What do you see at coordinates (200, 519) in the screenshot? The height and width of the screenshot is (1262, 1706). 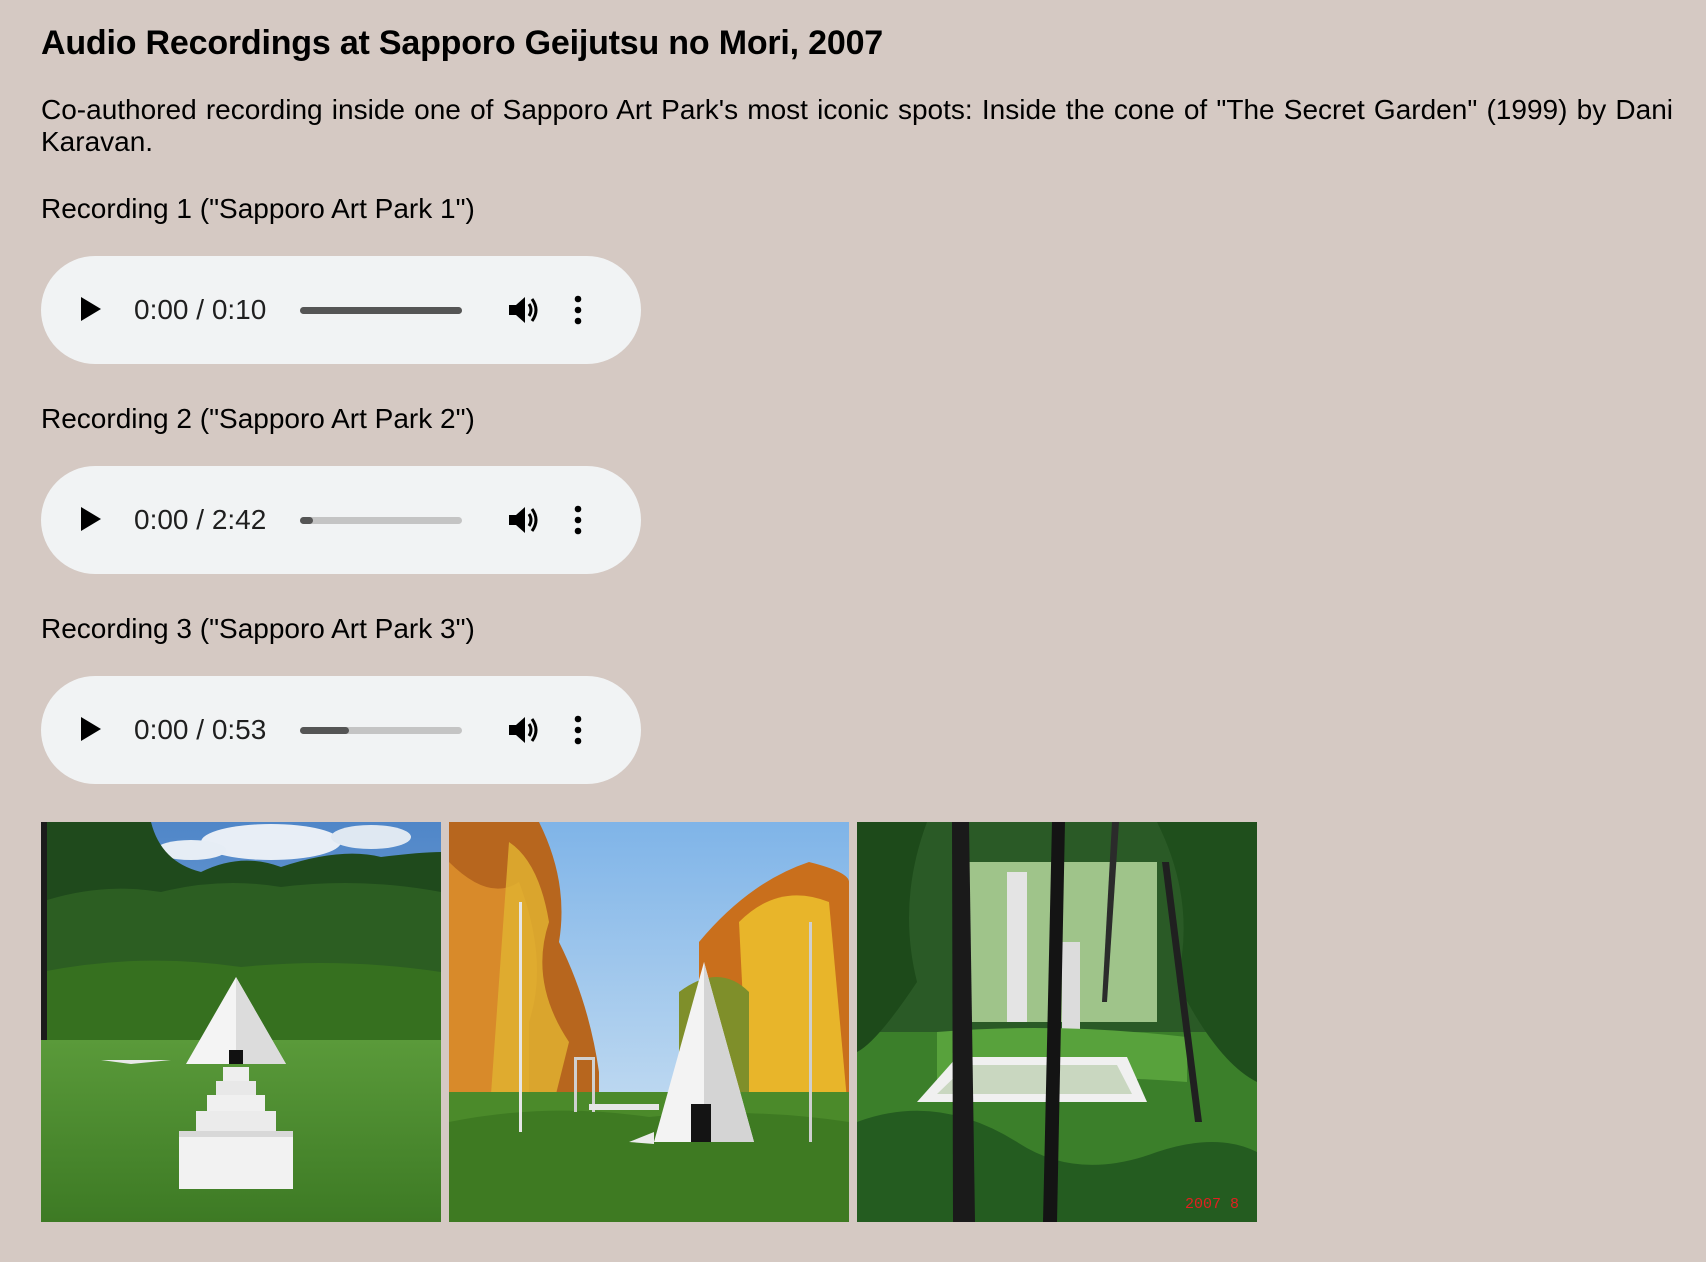 I see `time-display: 0:00 / 2:42` at bounding box center [200, 519].